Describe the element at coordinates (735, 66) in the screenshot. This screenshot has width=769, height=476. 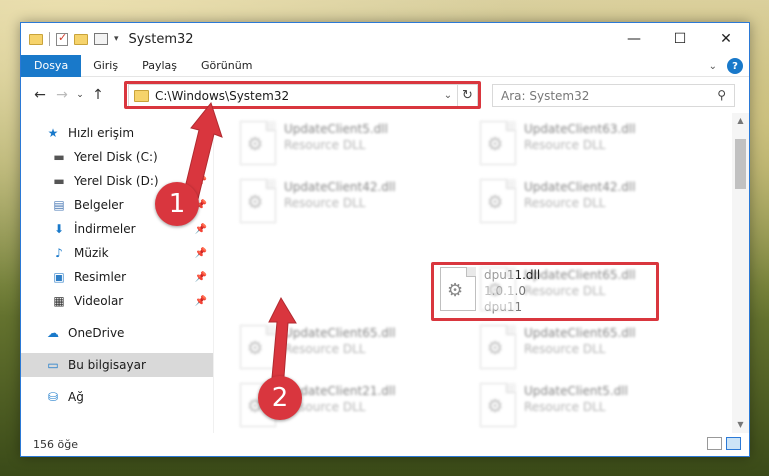
I see `help-icon: ?` at that location.